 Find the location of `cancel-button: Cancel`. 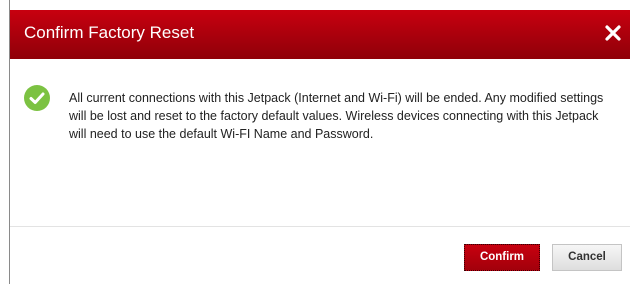

cancel-button: Cancel is located at coordinates (587, 257).